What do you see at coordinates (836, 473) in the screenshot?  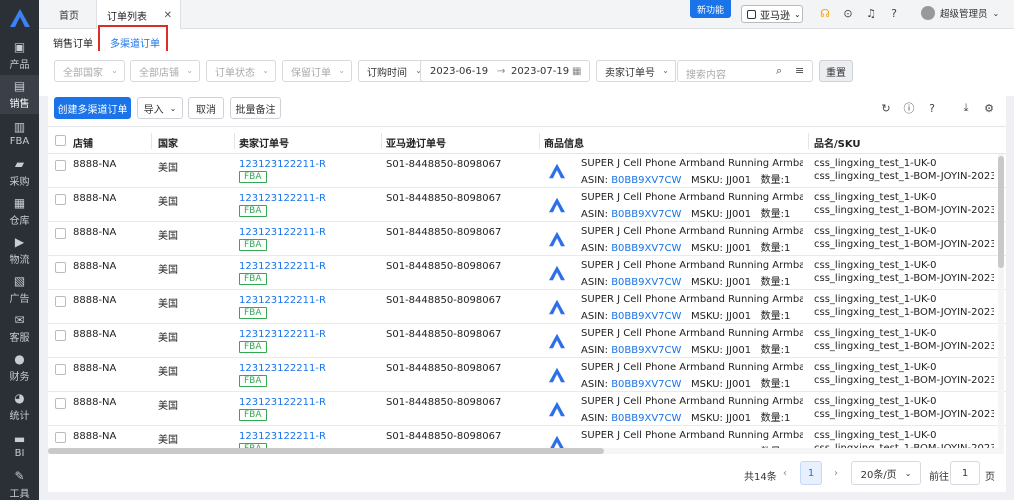 I see `next-page-icon: ›` at bounding box center [836, 473].